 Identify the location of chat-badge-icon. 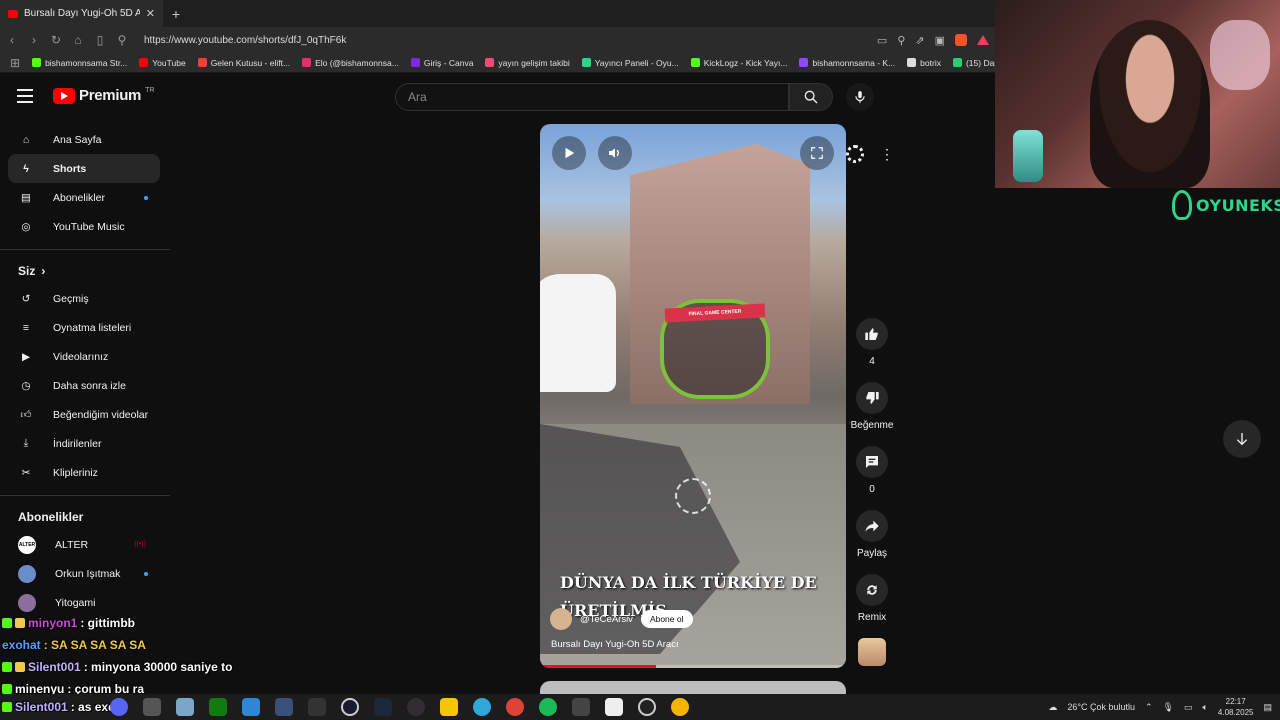
(20, 623).